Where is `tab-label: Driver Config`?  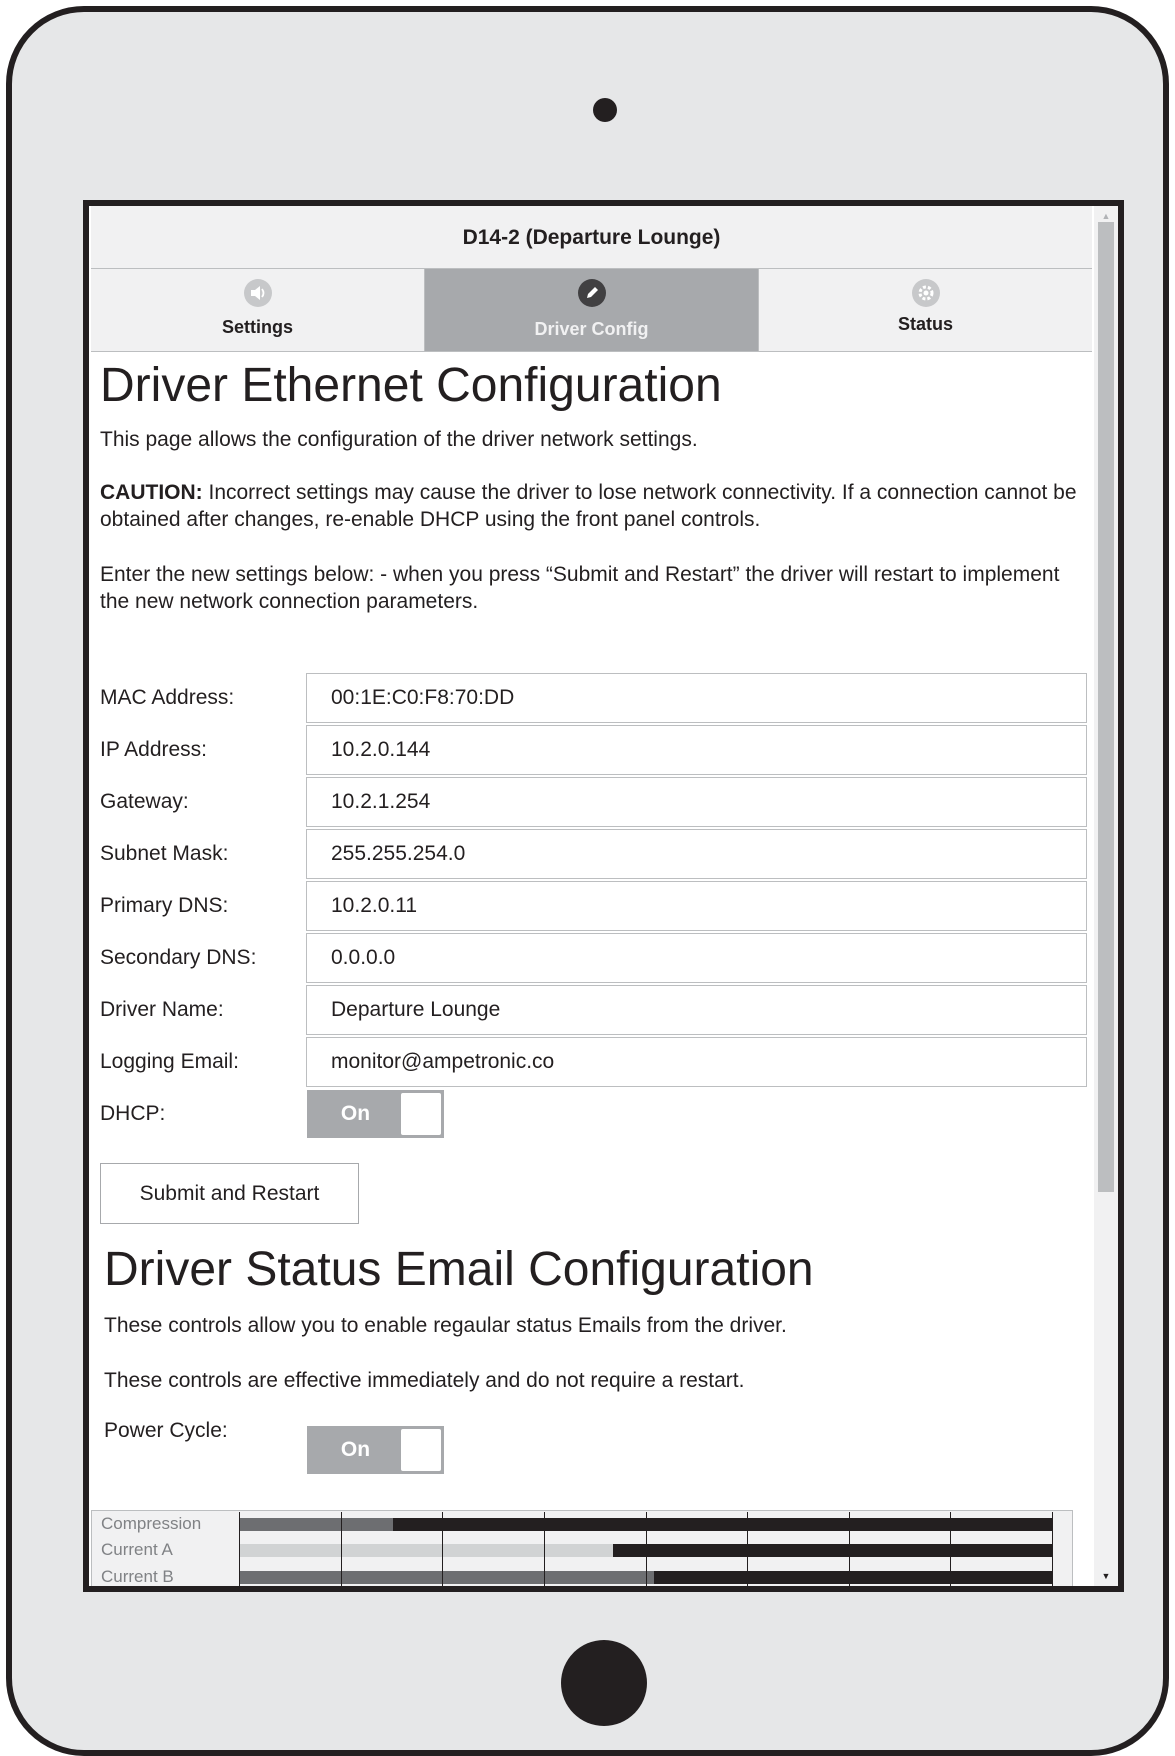 tab-label: Driver Config is located at coordinates (591, 329).